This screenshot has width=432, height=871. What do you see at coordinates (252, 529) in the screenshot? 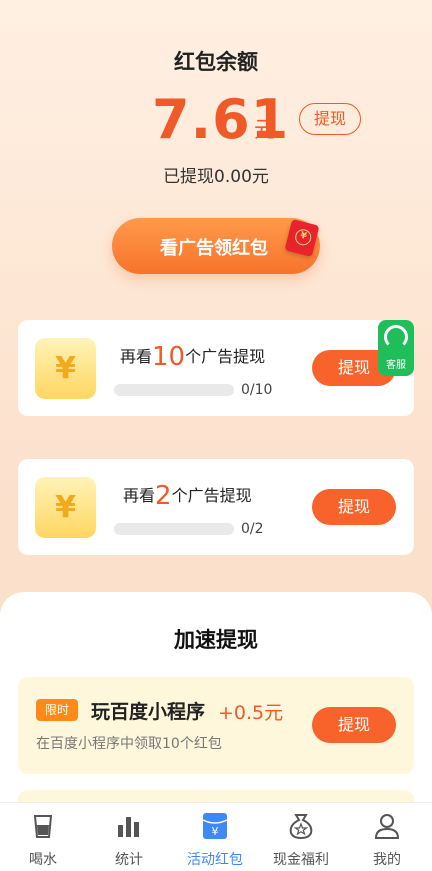
I see `task-progress-text: 0/2` at bounding box center [252, 529].